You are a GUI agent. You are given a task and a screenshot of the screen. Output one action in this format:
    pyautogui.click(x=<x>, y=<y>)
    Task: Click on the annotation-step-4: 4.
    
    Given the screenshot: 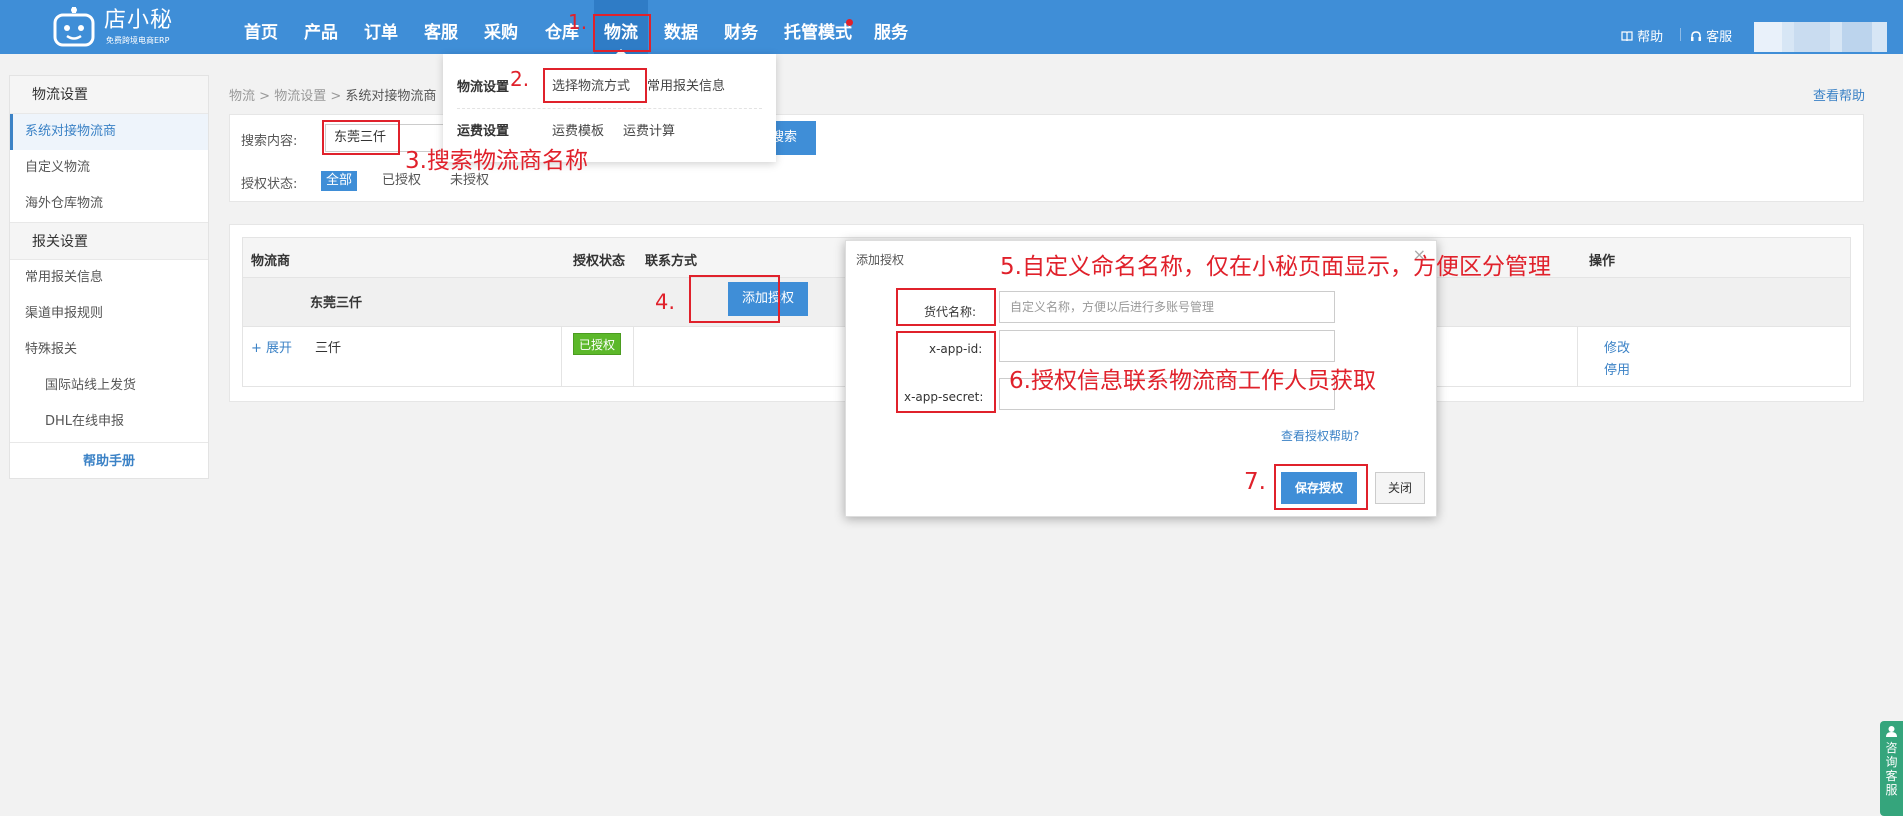 What is the action you would take?
    pyautogui.click(x=665, y=302)
    